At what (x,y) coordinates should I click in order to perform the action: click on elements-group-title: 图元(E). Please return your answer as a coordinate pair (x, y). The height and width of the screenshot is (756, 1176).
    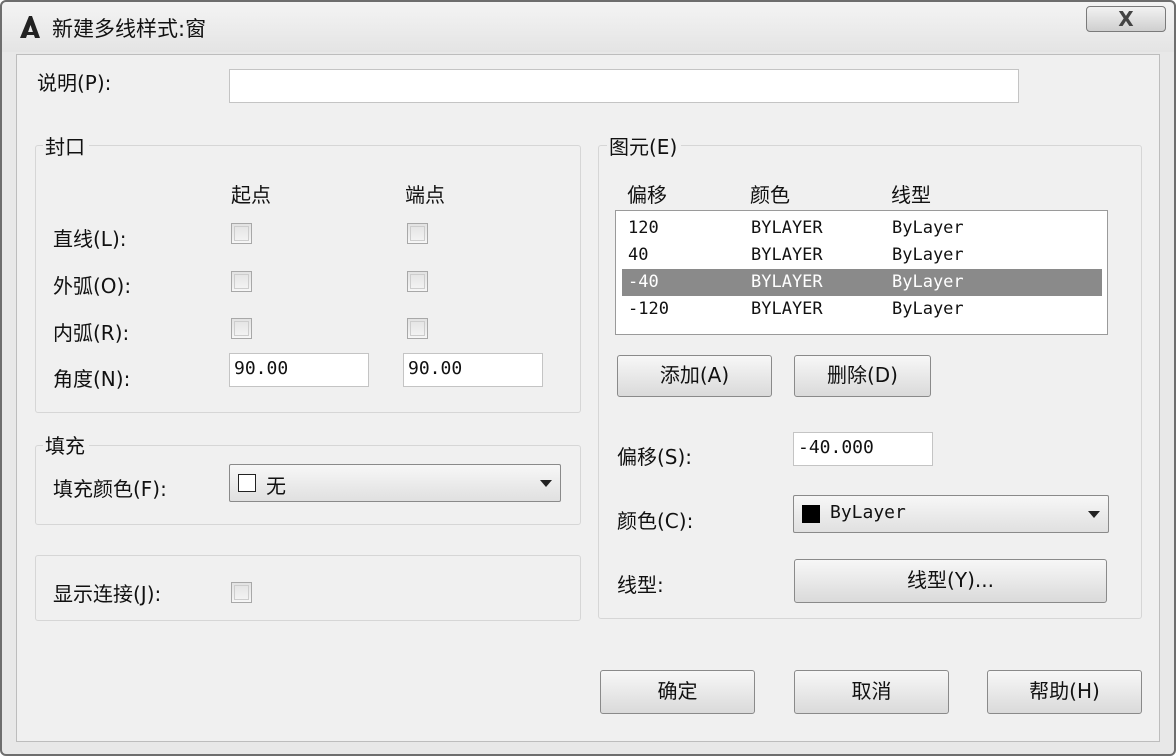
    Looking at the image, I should click on (644, 145).